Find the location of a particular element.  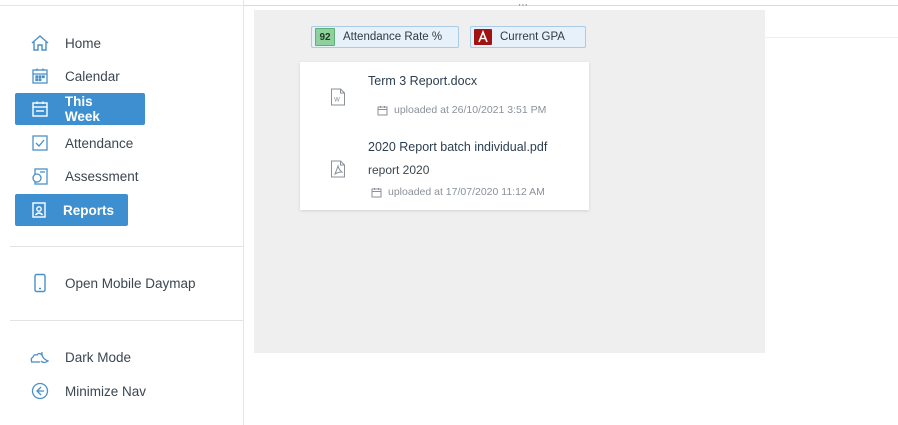

pdf-file-icon is located at coordinates (338, 169).